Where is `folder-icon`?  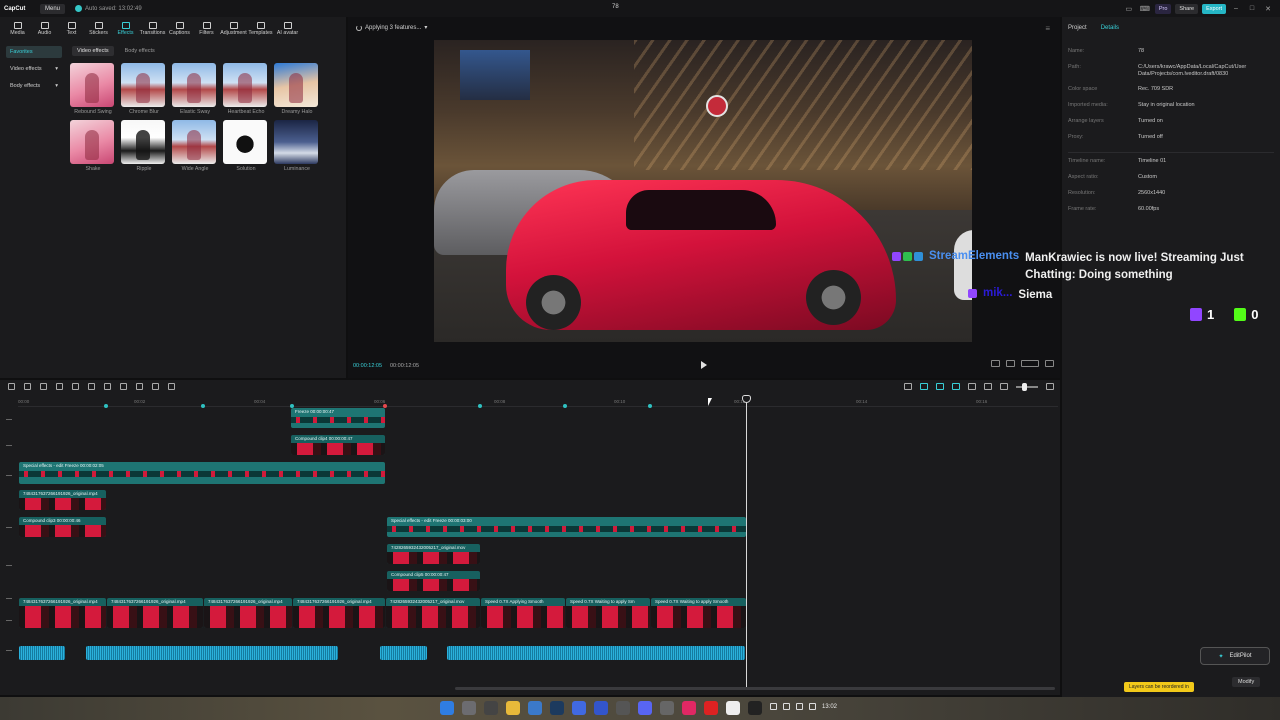
folder-icon is located at coordinates (513, 708).